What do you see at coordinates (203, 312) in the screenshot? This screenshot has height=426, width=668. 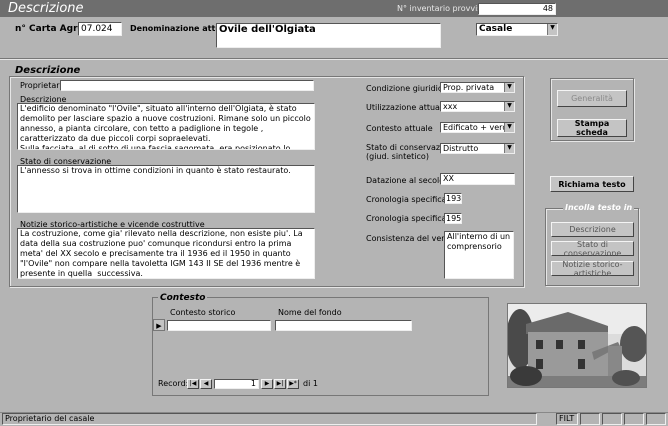 I see `contesto-col-storico: Contesto storico` at bounding box center [203, 312].